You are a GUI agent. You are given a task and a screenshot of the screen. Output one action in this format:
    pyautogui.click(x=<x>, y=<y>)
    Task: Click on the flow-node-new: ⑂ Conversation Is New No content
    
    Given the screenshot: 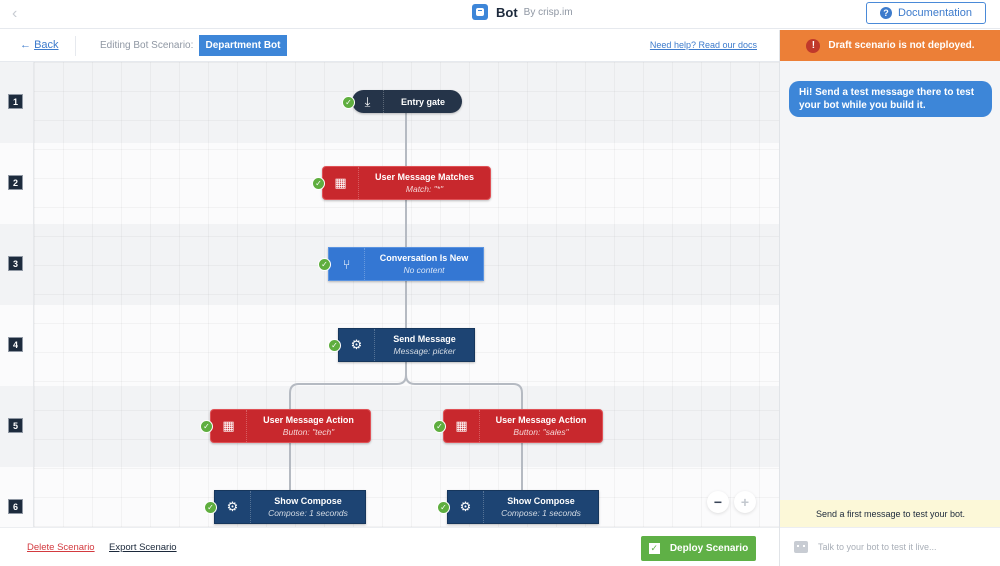 What is the action you would take?
    pyautogui.click(x=406, y=264)
    